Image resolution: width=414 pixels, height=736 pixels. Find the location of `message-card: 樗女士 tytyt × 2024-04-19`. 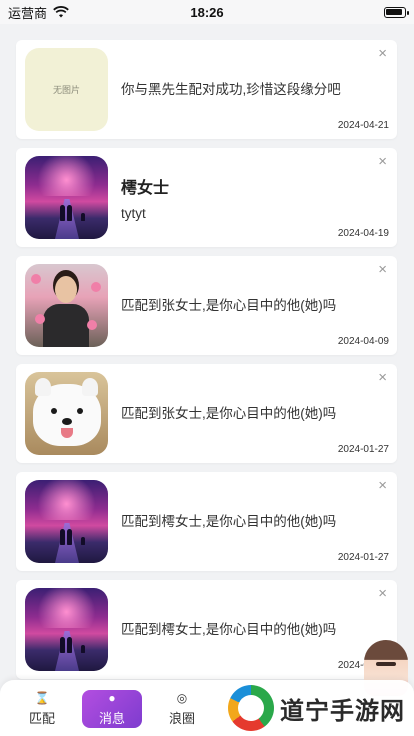

message-card: 樗女士 tytyt × 2024-04-19 is located at coordinates (206, 197).